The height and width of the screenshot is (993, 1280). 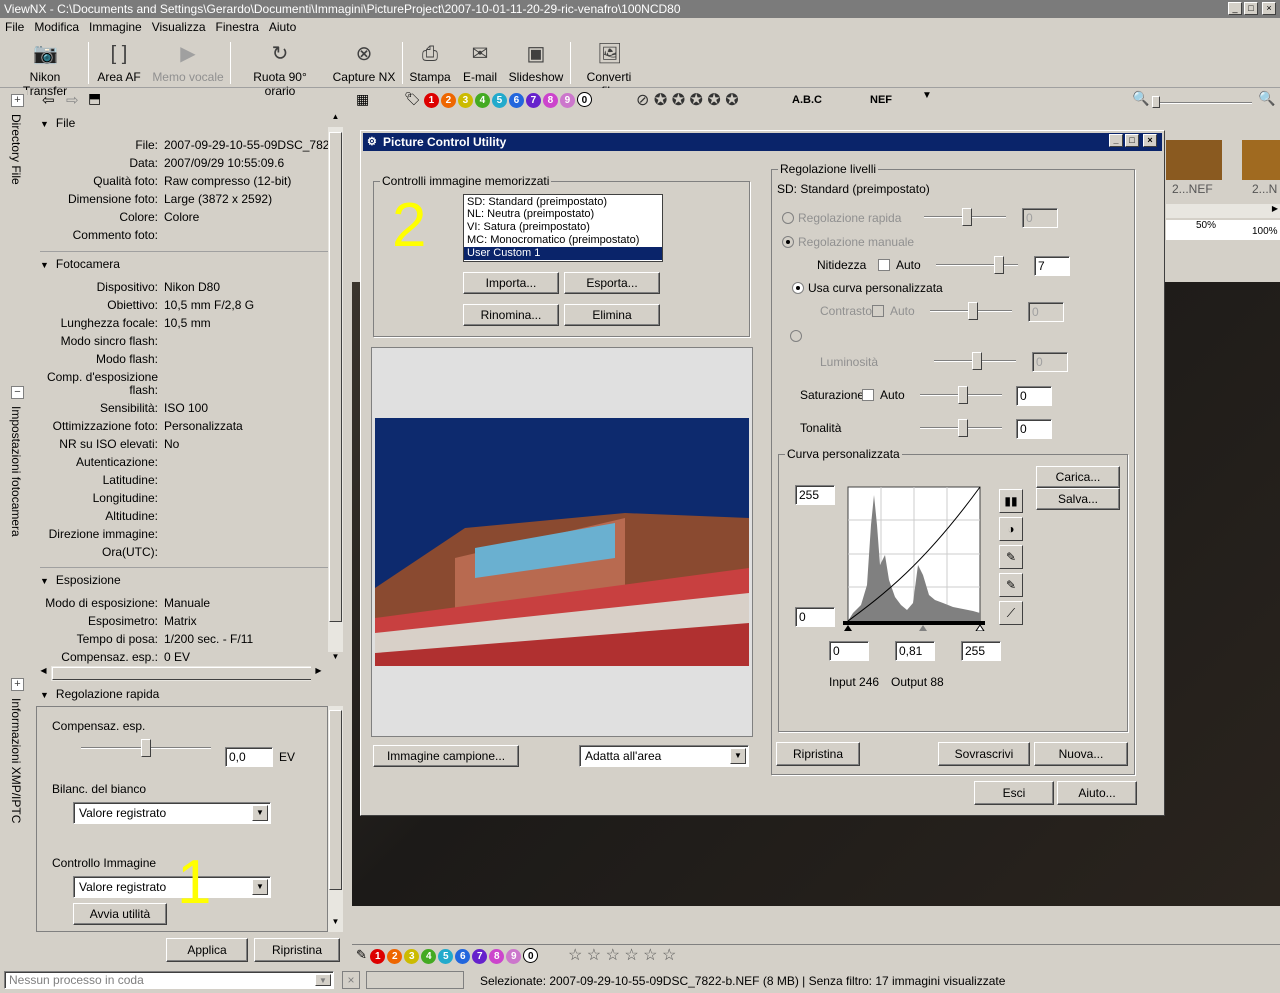 I want to click on scroll-up-icon: ▲, so click(x=335, y=119).